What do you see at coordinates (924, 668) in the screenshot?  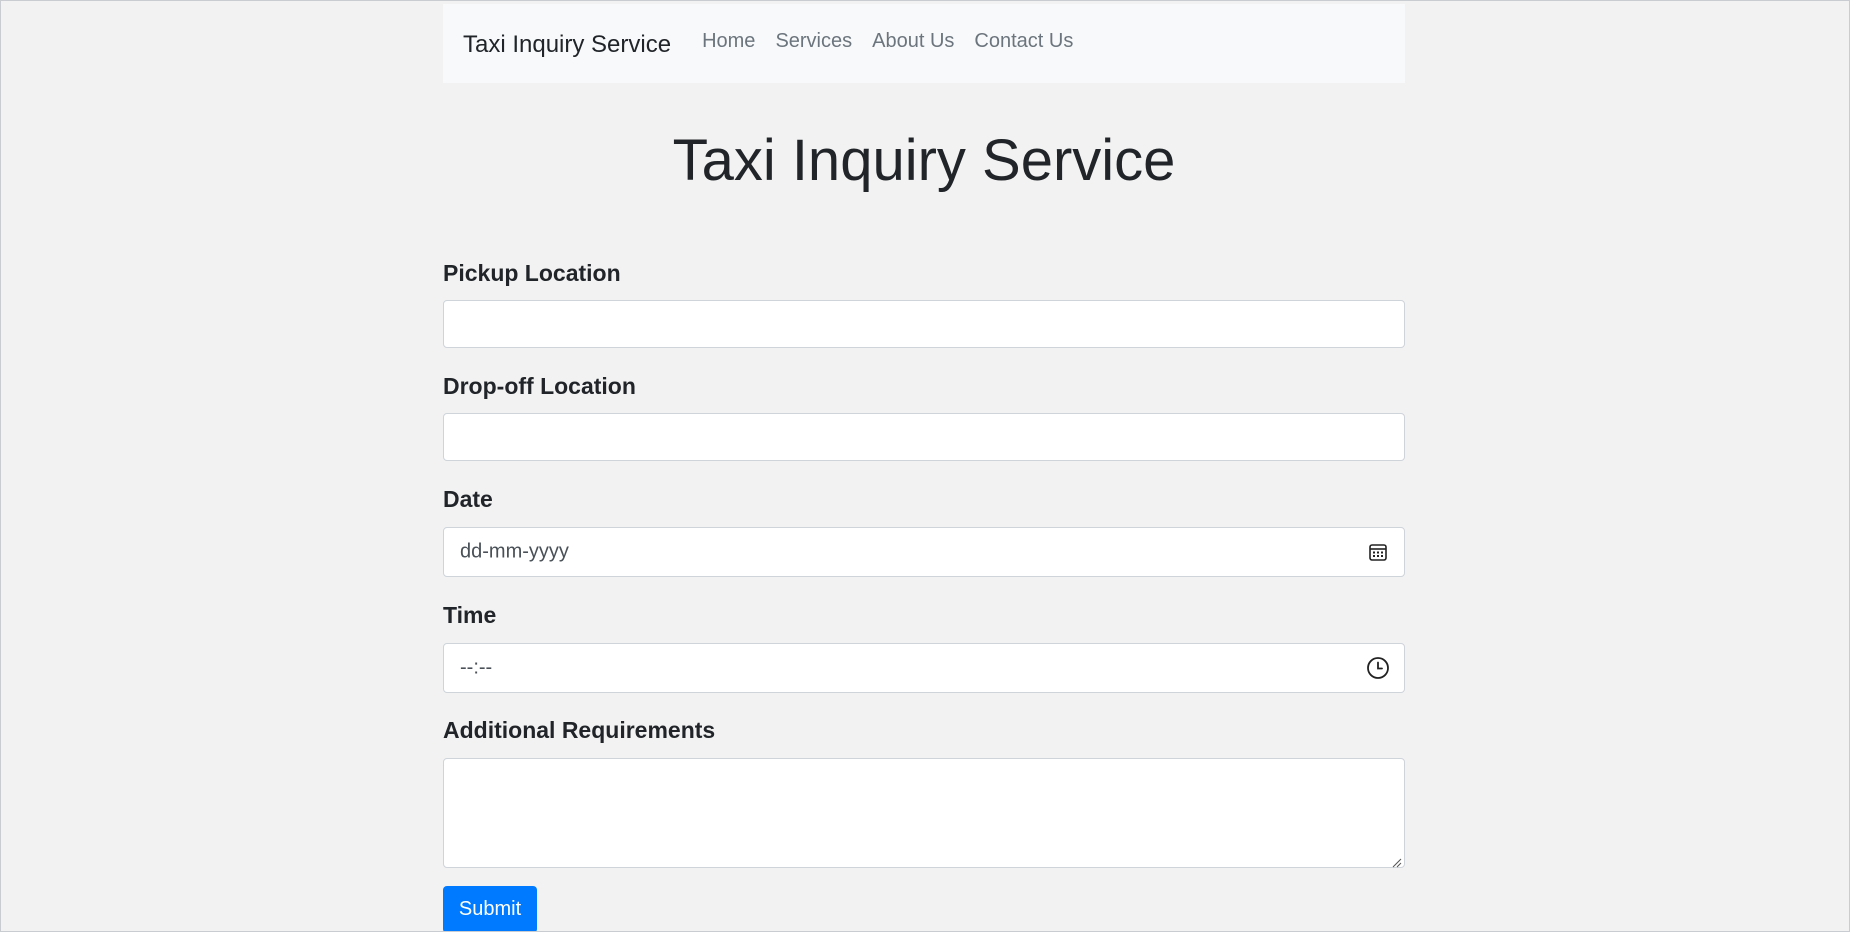 I see `time-input: --:--` at bounding box center [924, 668].